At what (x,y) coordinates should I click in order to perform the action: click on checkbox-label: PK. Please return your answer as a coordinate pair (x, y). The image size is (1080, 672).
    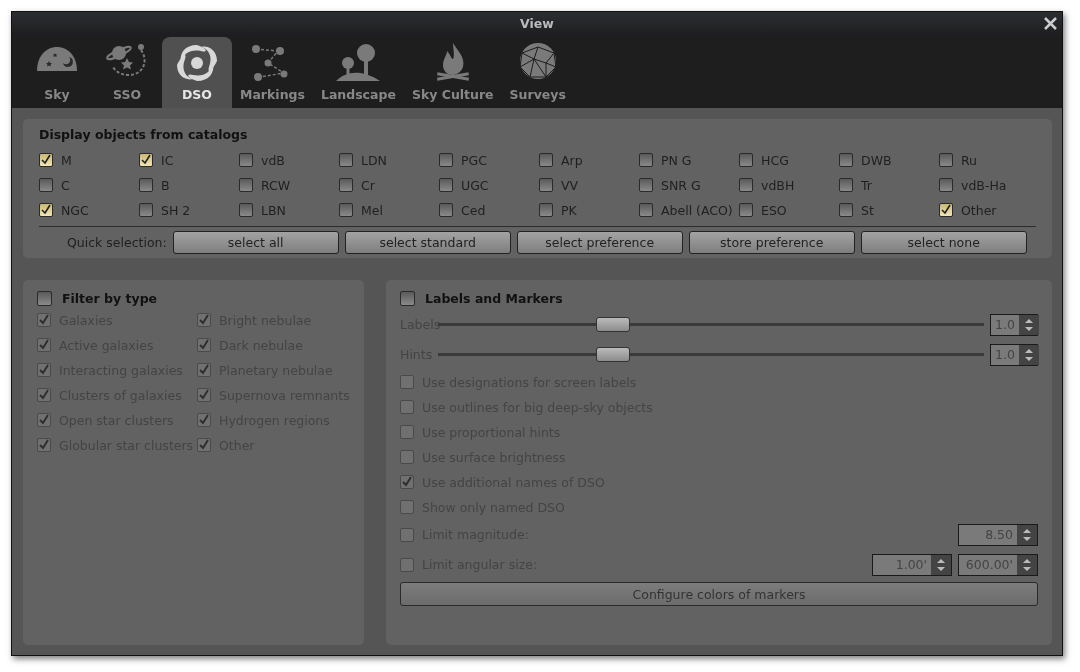
    Looking at the image, I should click on (569, 210).